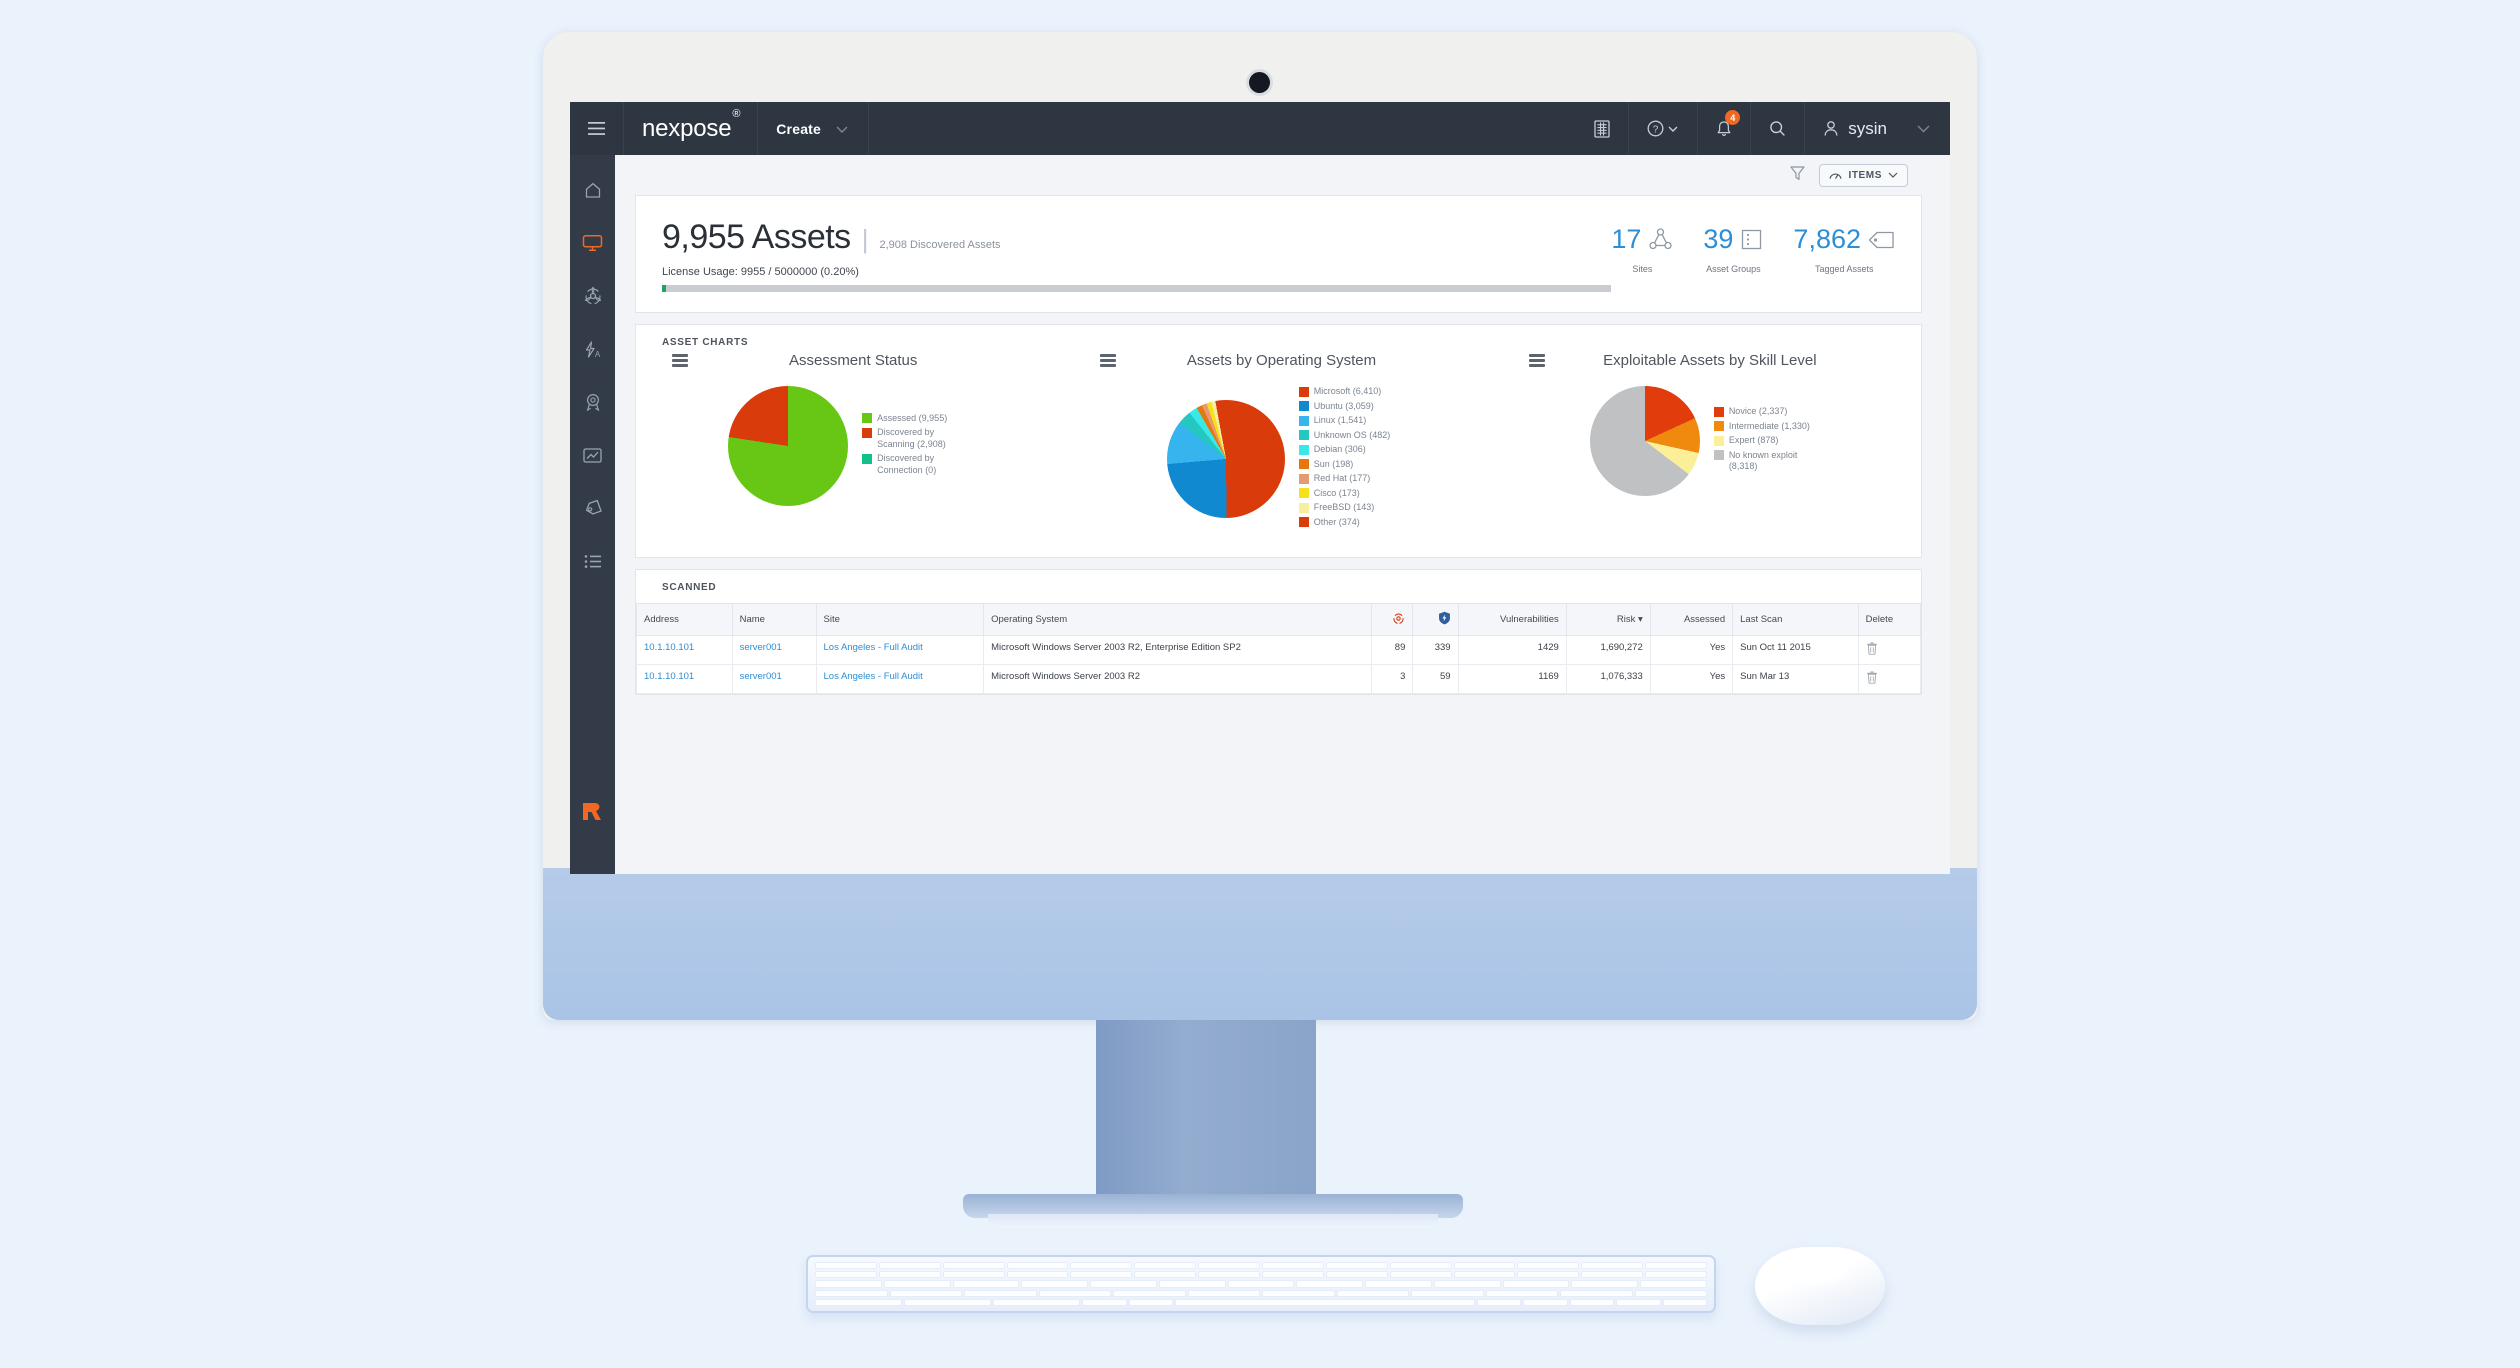 This screenshot has width=2520, height=1368. What do you see at coordinates (1867, 128) in the screenshot?
I see `user-name-label: sysin` at bounding box center [1867, 128].